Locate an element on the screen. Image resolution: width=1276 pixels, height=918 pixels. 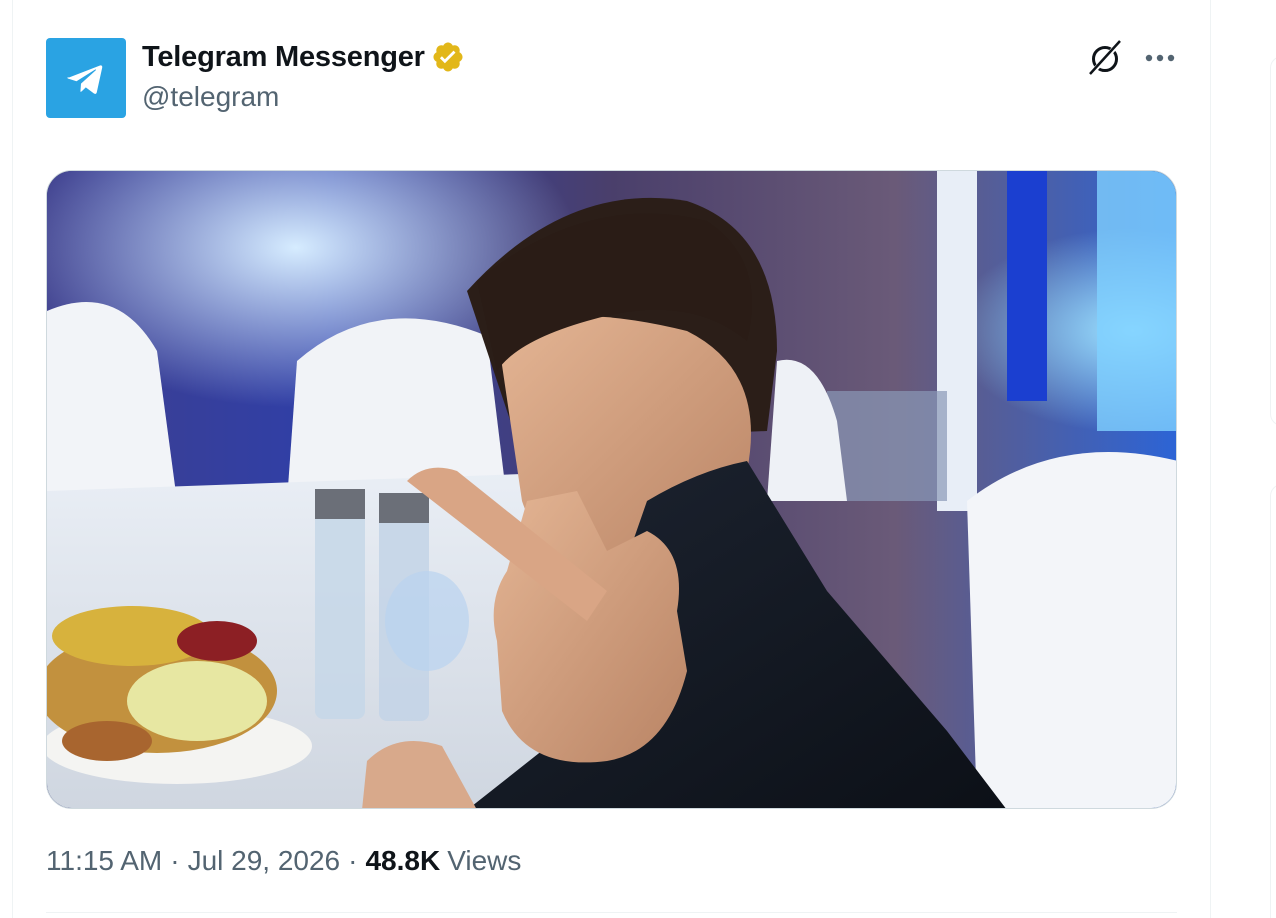
post-time: 11:15 AM is located at coordinates (104, 861).